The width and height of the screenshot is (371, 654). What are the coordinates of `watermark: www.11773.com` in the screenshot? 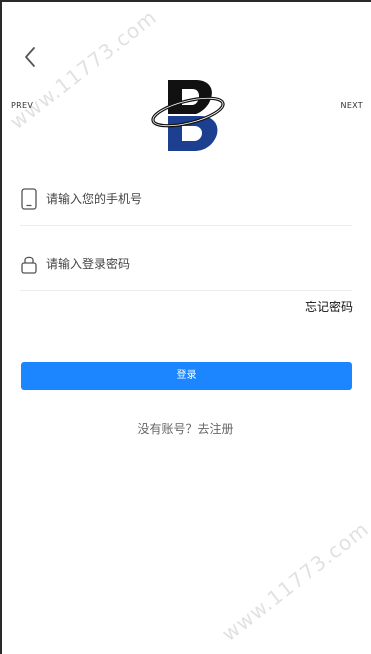 It's located at (294, 581).